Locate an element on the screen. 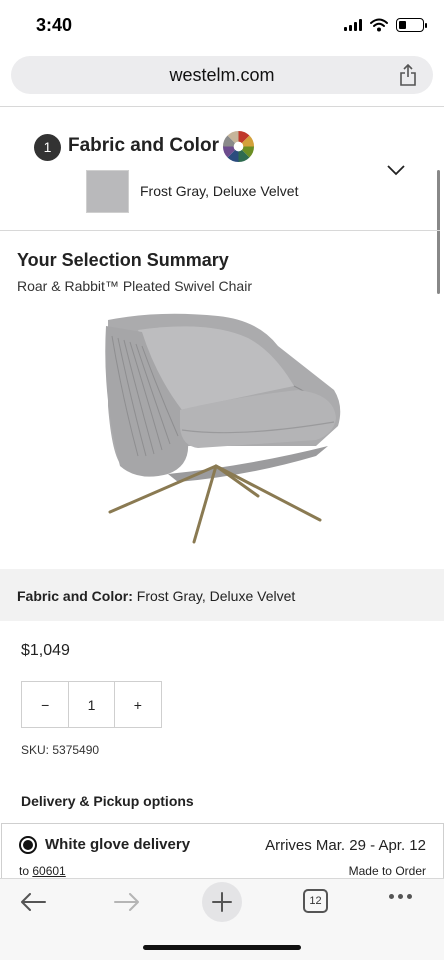  zip-prefix: to is located at coordinates (24, 871).